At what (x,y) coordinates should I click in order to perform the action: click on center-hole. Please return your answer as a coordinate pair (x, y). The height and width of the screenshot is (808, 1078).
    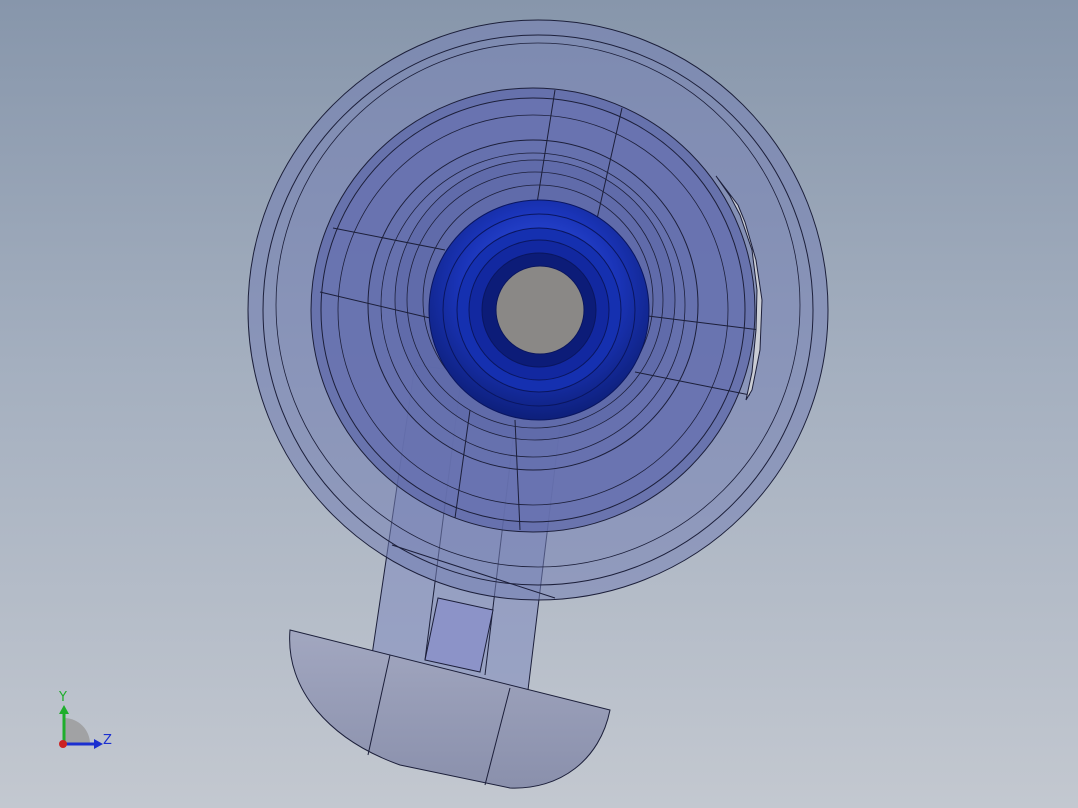
    Looking at the image, I should click on (540, 310).